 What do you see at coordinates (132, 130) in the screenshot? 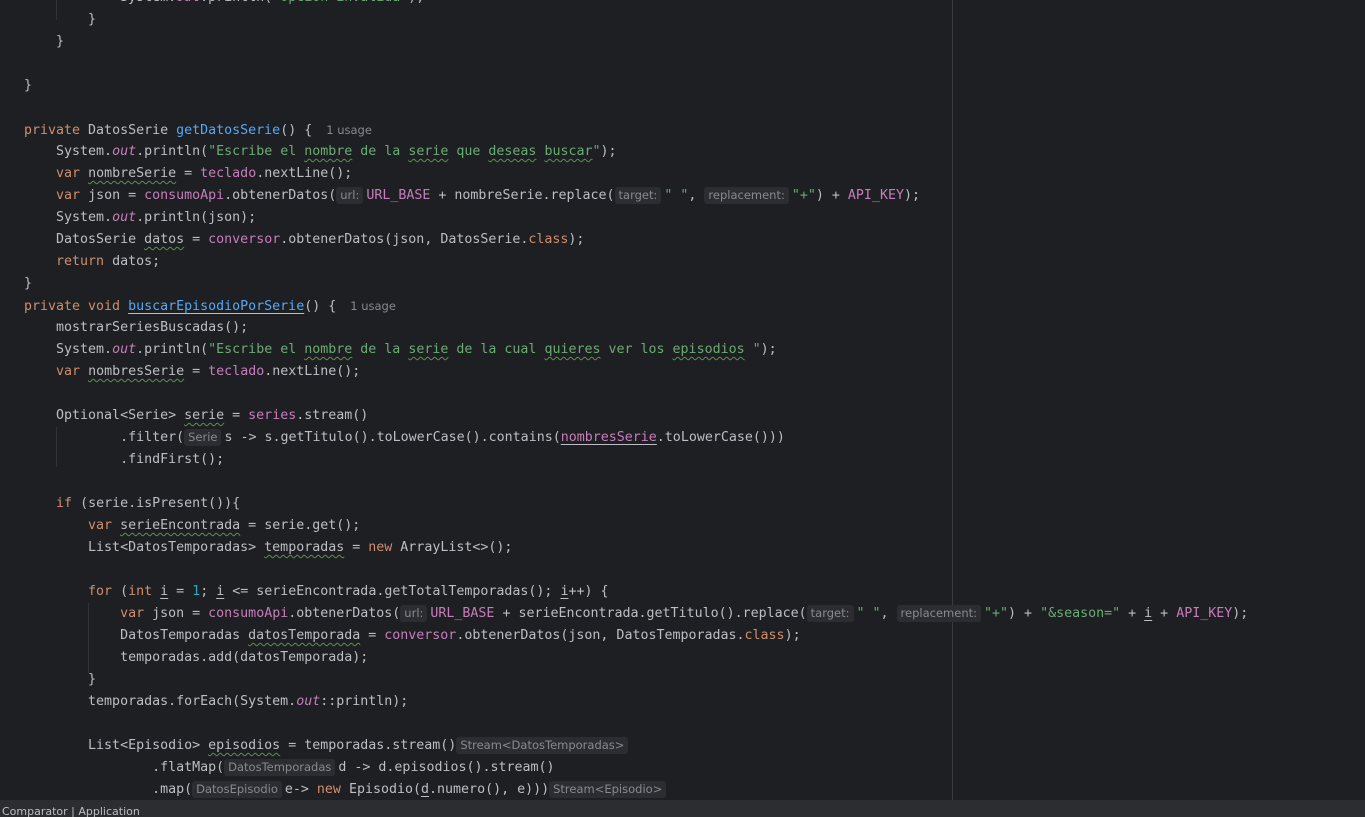
I see `code-token: DatosSerie` at bounding box center [132, 130].